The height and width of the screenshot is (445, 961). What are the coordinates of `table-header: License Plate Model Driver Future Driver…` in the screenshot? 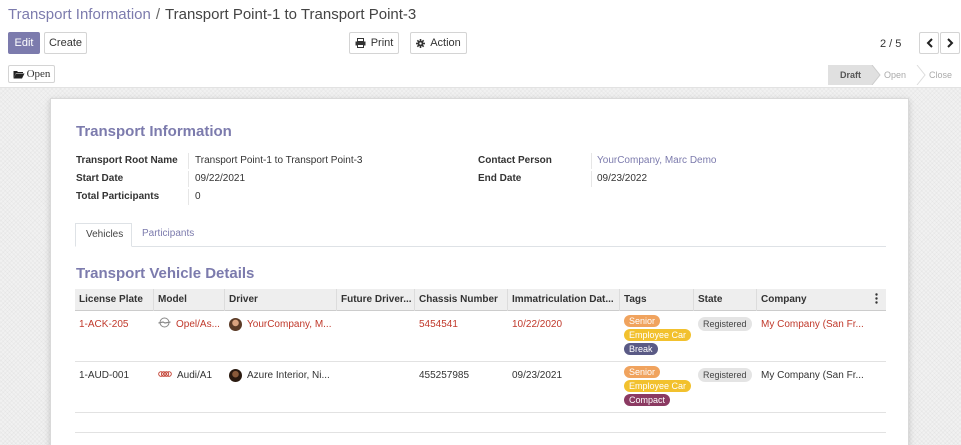 It's located at (480, 300).